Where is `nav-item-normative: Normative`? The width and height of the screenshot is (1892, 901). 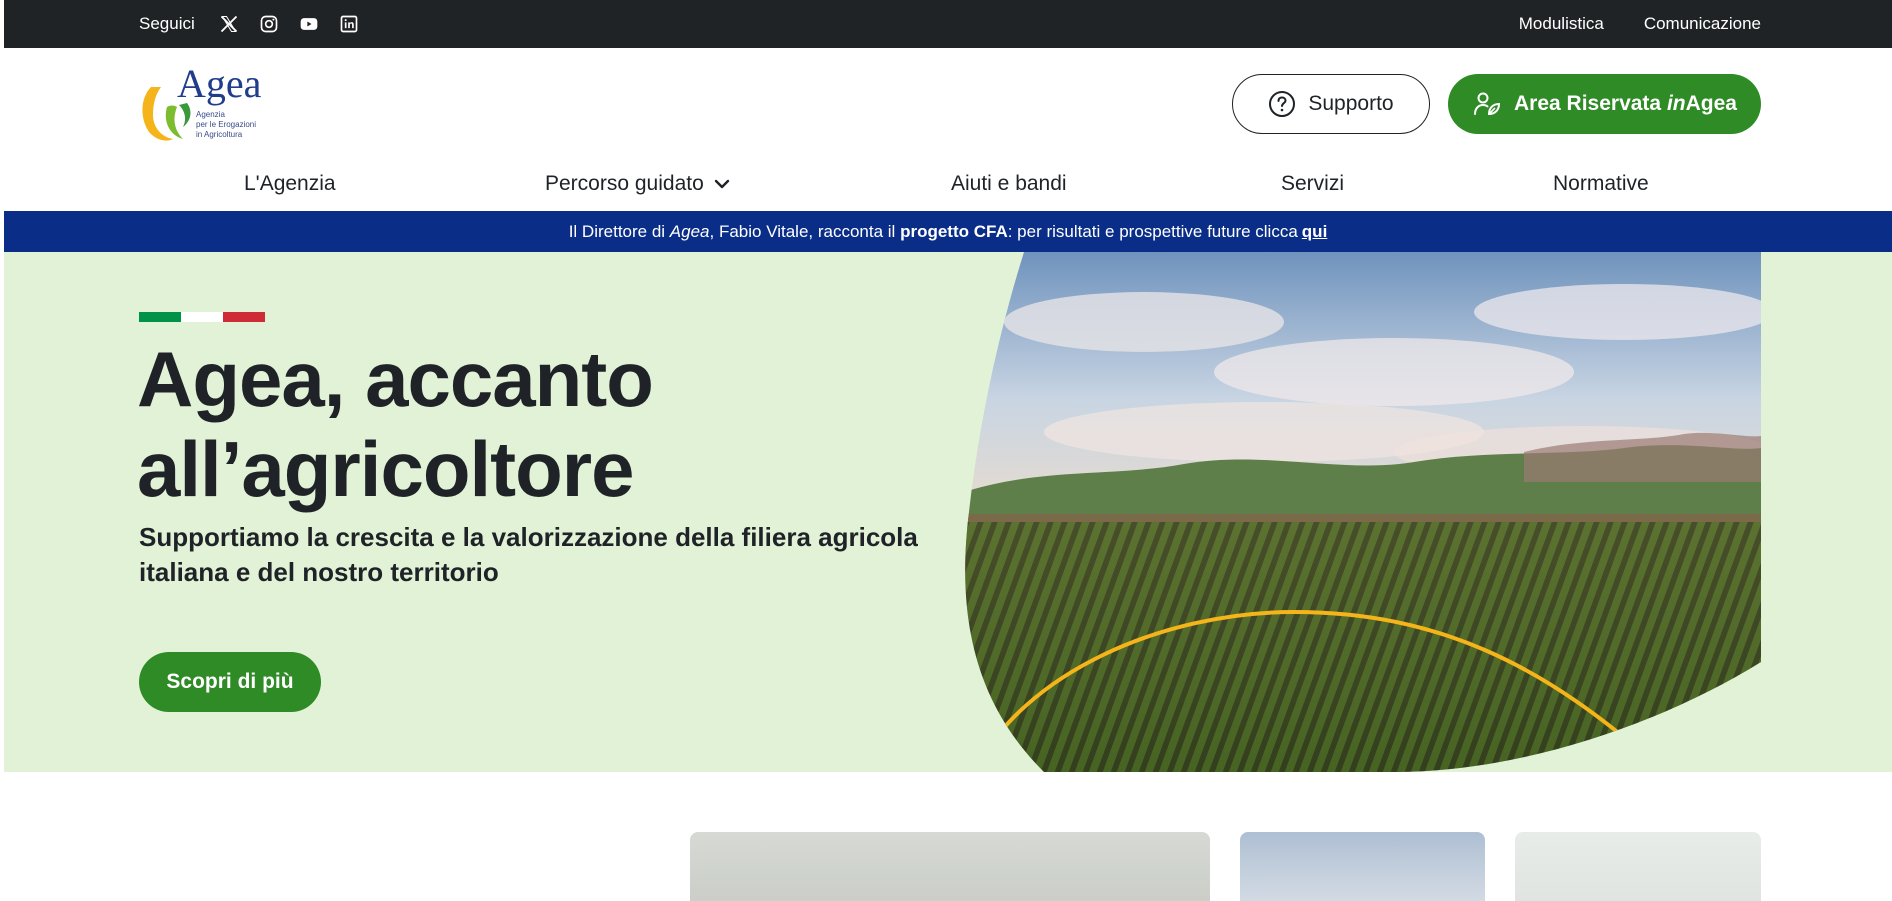 nav-item-normative: Normative is located at coordinates (1601, 184).